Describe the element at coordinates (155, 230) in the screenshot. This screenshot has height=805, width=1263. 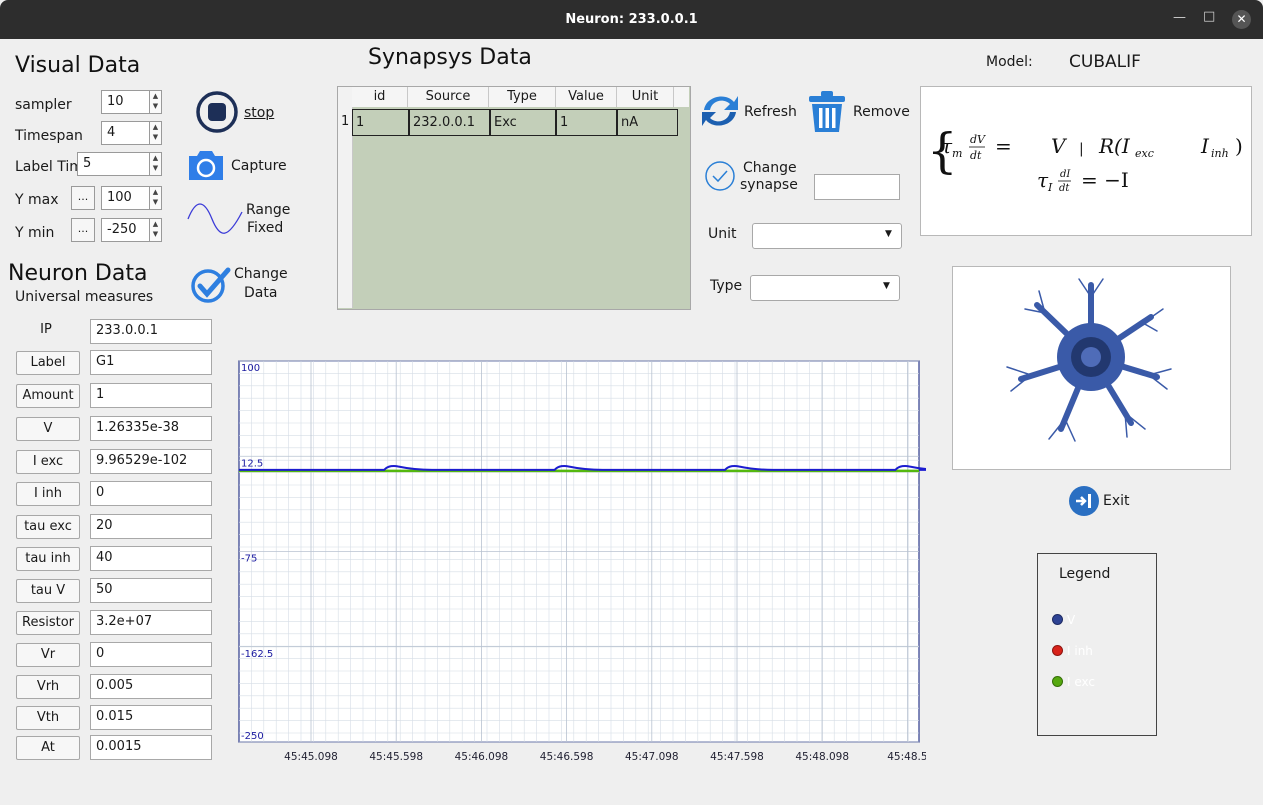
I see `ymin-stepper: ▲ ▼` at that location.